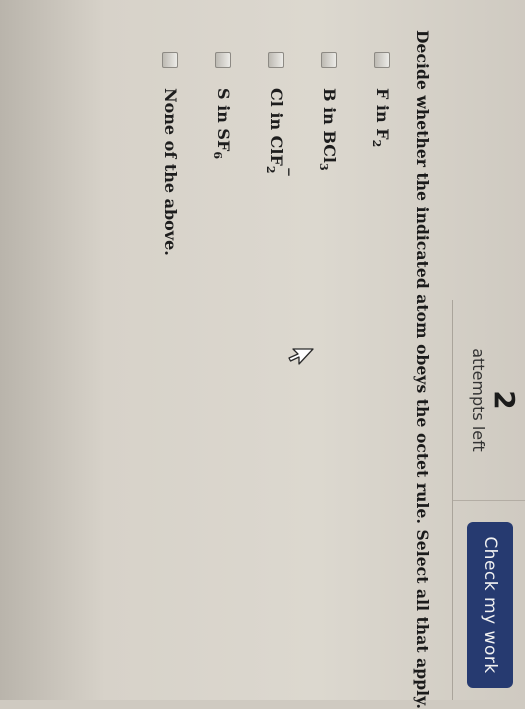  What do you see at coordinates (277, 127) in the screenshot?
I see `option-text: Cl in ClF` at bounding box center [277, 127].